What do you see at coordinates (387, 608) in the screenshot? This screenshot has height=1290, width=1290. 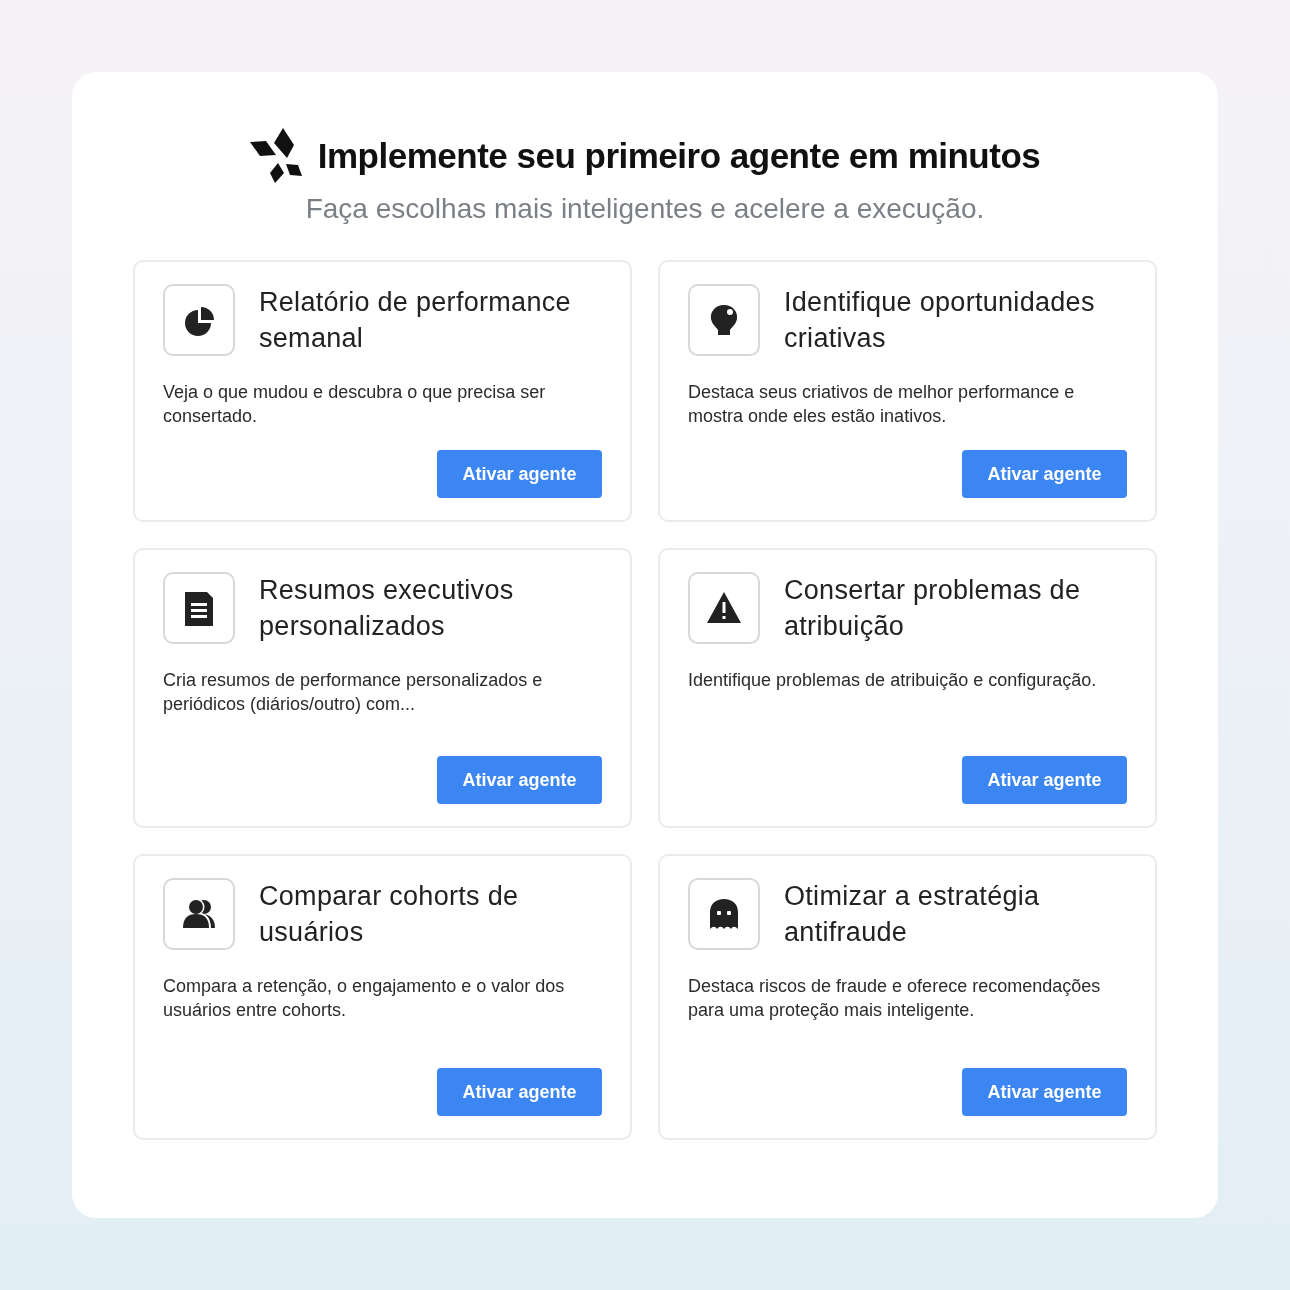 I see `card-title: Resumos executivos personalizados` at bounding box center [387, 608].